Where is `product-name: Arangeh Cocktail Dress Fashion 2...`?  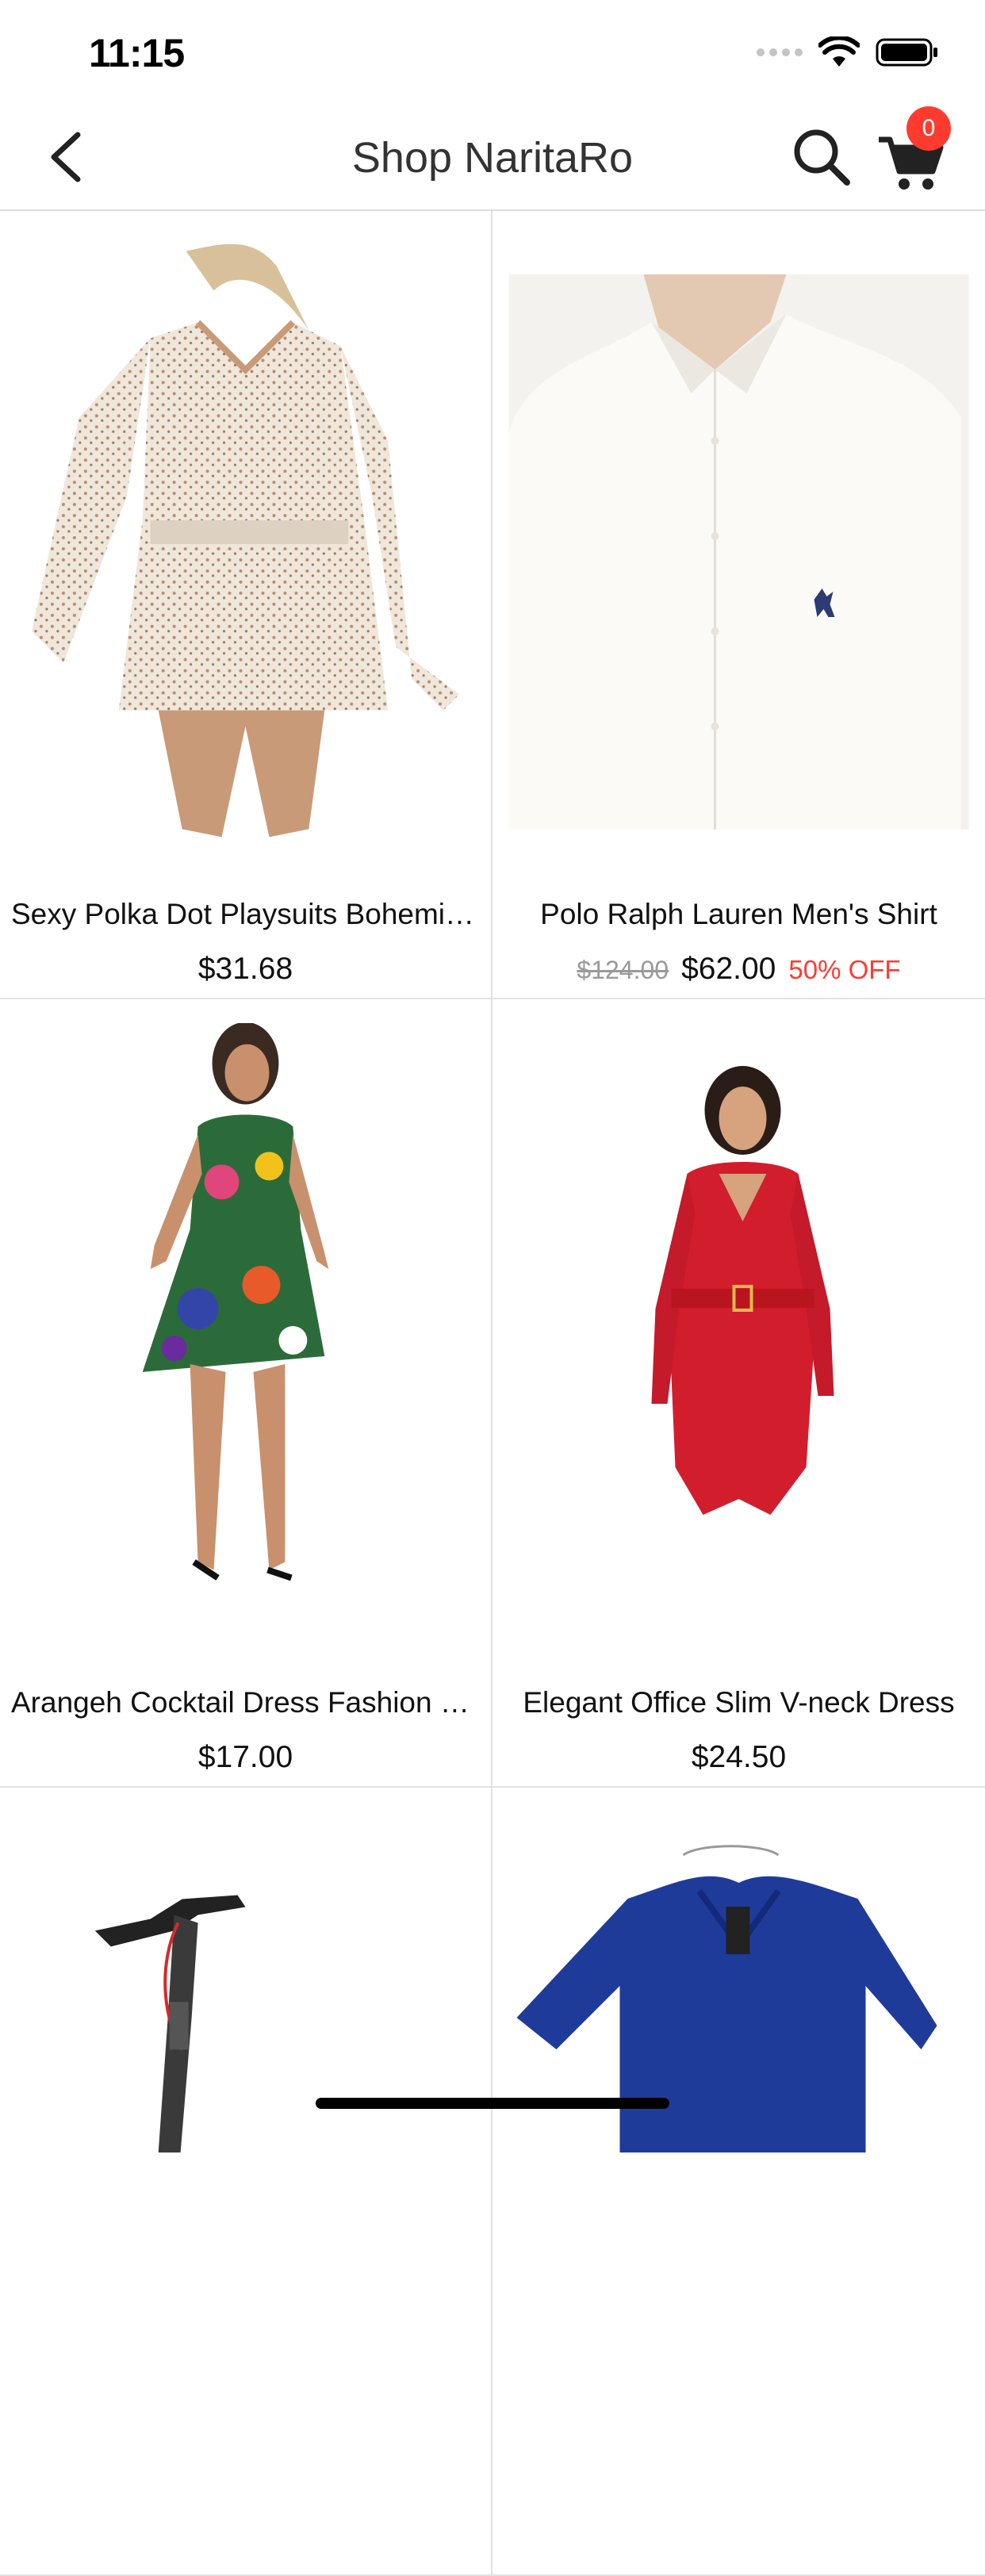 product-name: Arangeh Cocktail Dress Fashion 2... is located at coordinates (245, 1703).